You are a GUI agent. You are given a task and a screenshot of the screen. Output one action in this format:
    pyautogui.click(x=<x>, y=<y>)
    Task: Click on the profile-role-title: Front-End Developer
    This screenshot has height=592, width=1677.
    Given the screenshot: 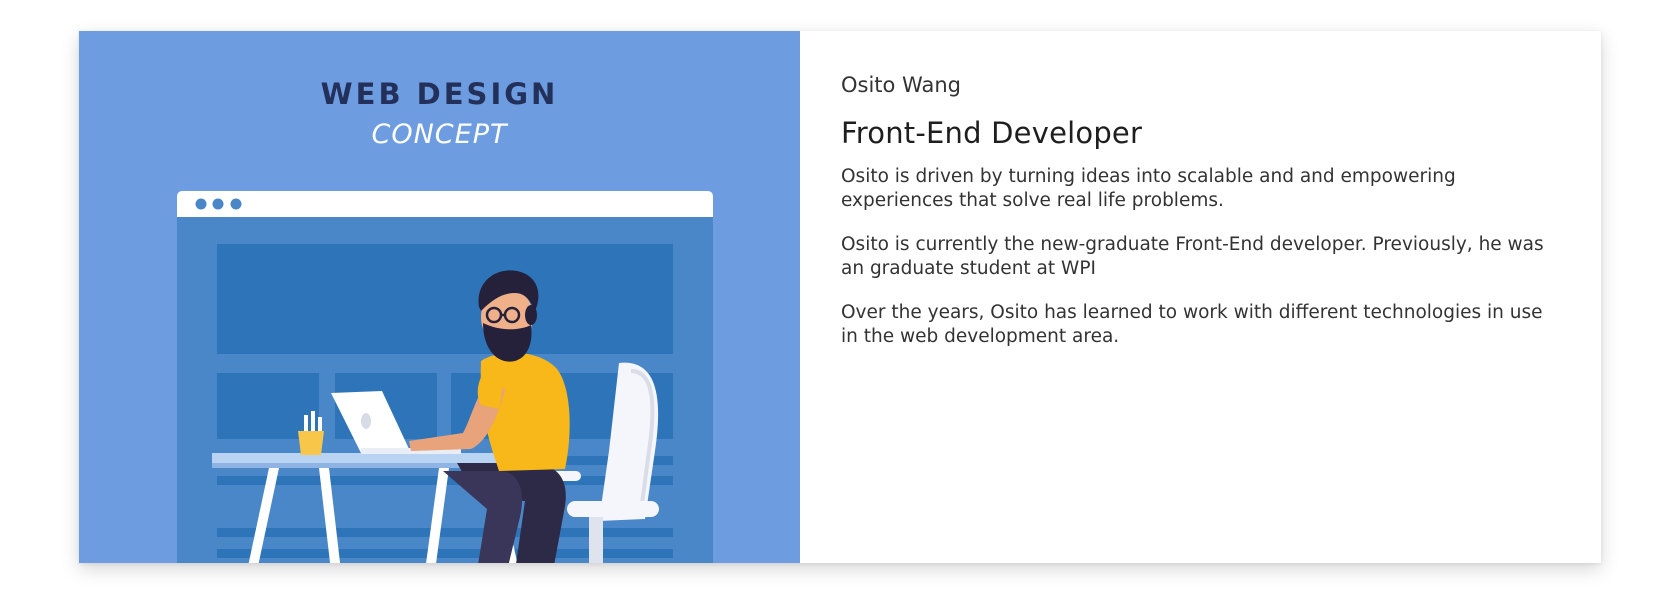 What is the action you would take?
    pyautogui.click(x=992, y=133)
    